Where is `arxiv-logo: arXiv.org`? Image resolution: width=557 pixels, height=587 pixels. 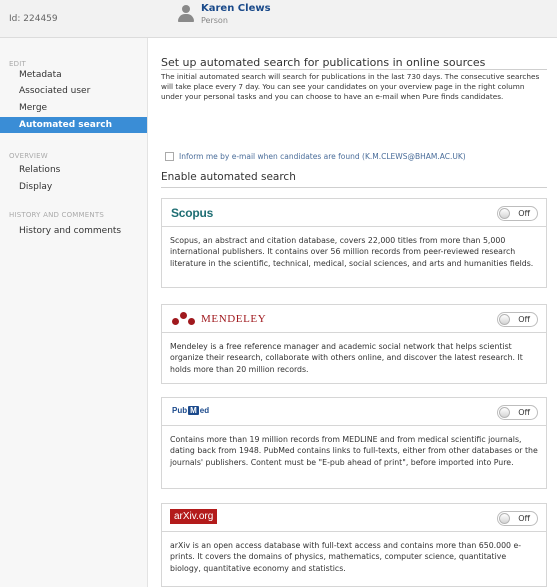 arxiv-logo: arXiv.org is located at coordinates (194, 516).